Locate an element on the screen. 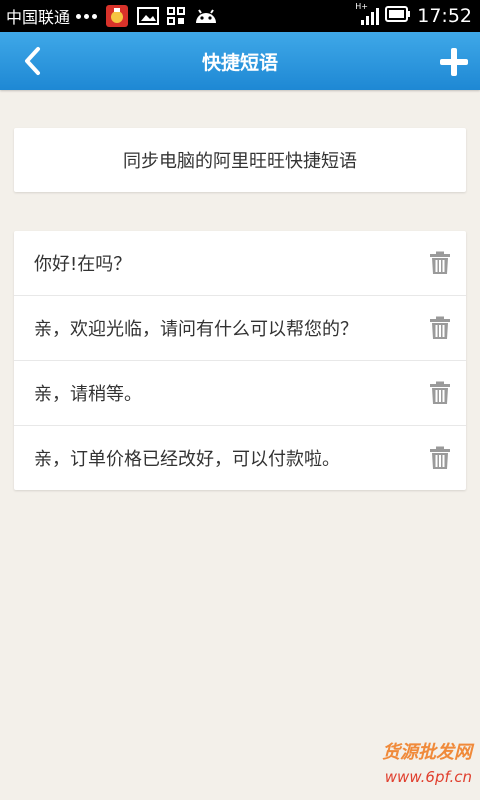  back-button is located at coordinates (32, 61).